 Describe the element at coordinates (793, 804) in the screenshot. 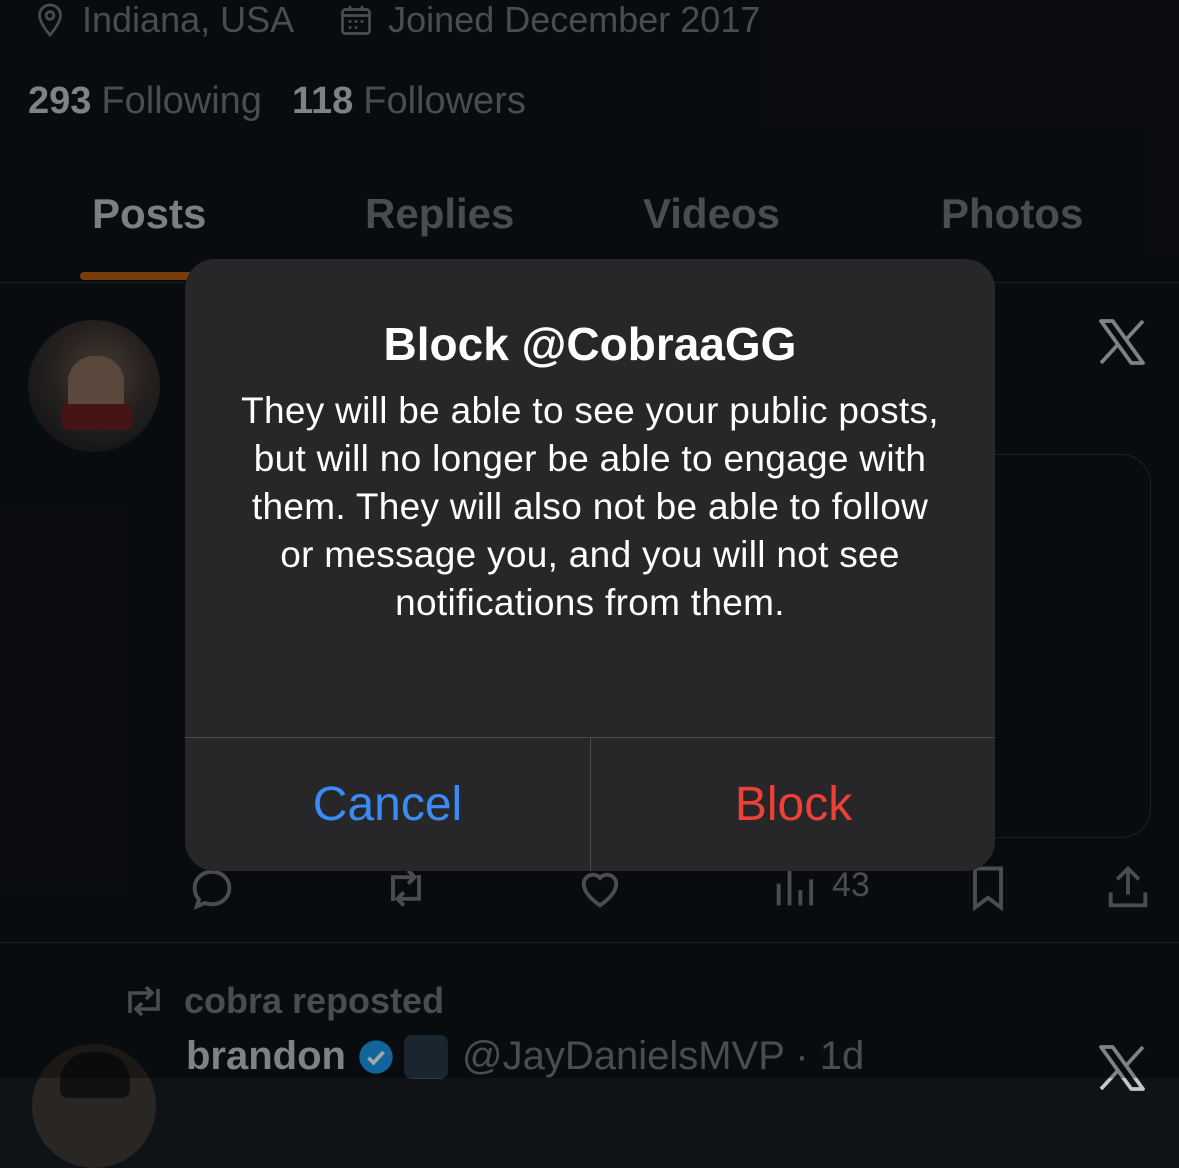

I see `block-button: Block` at that location.